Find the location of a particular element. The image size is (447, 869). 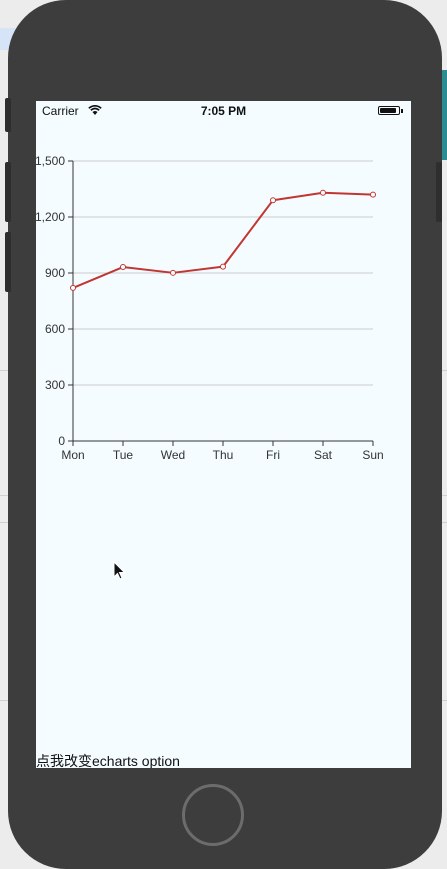

y-tick-label: 300 is located at coordinates (55, 385).